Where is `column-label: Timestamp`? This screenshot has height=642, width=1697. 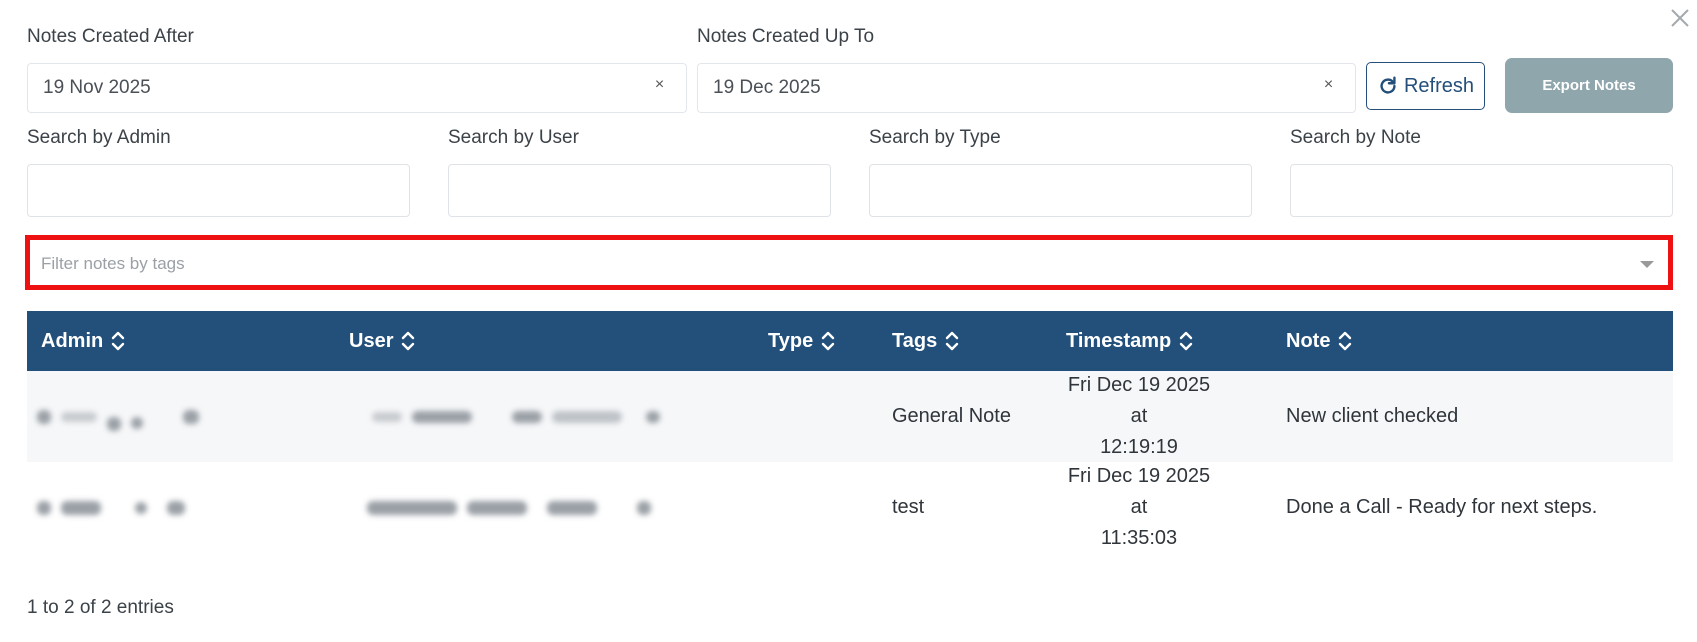
column-label: Timestamp is located at coordinates (1119, 340).